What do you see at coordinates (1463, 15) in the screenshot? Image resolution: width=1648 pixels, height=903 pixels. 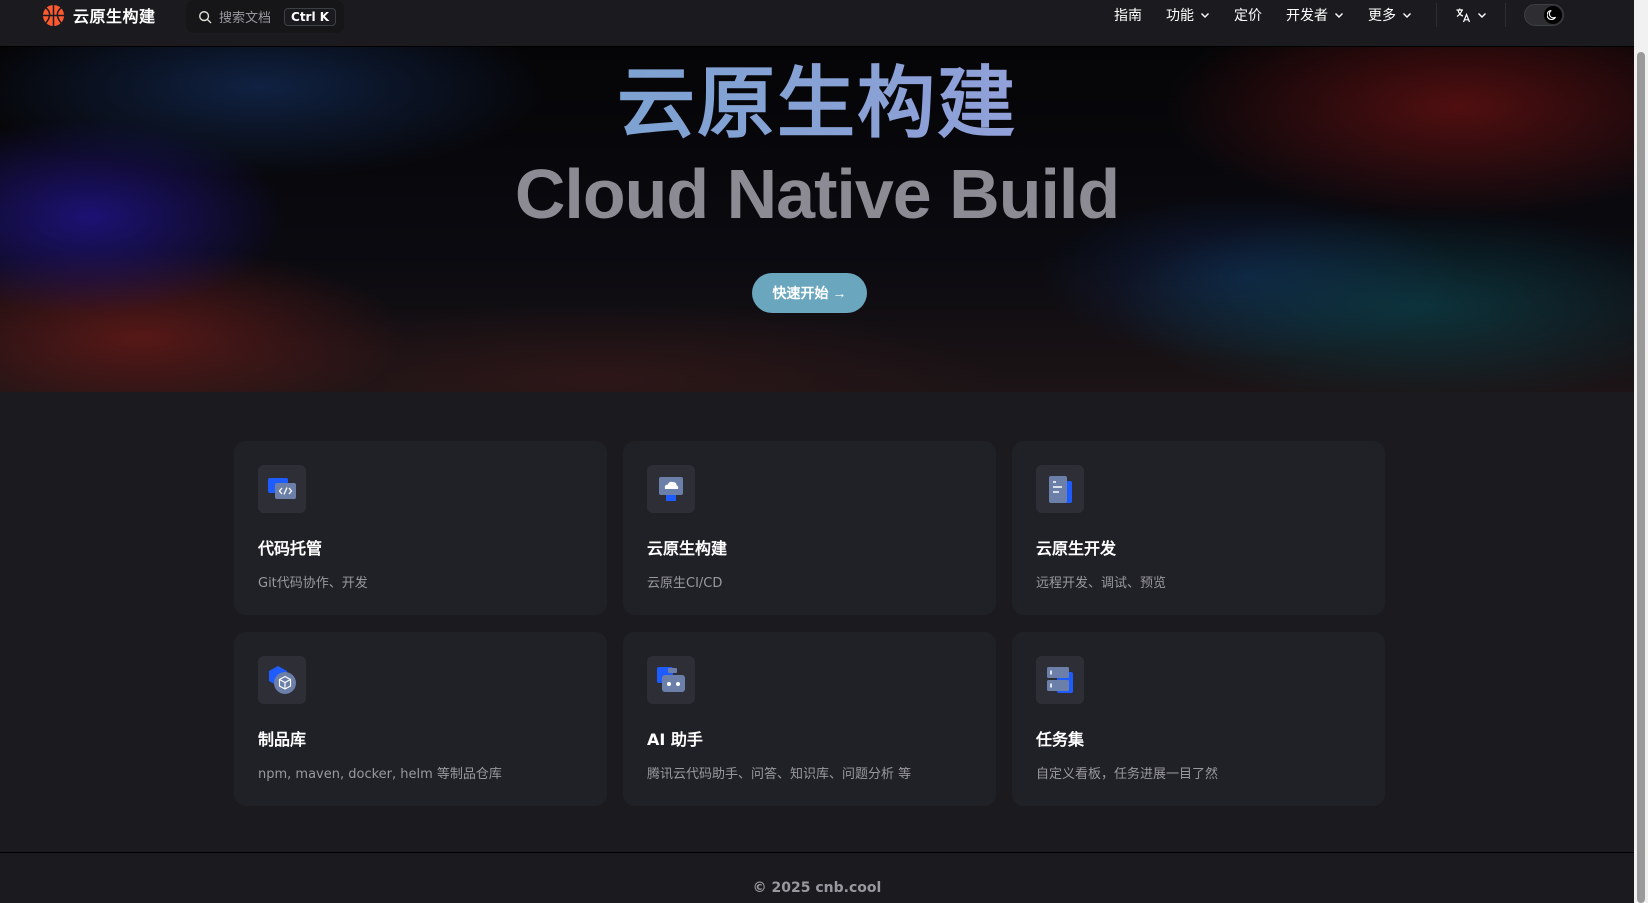 I see `translate-icon` at bounding box center [1463, 15].